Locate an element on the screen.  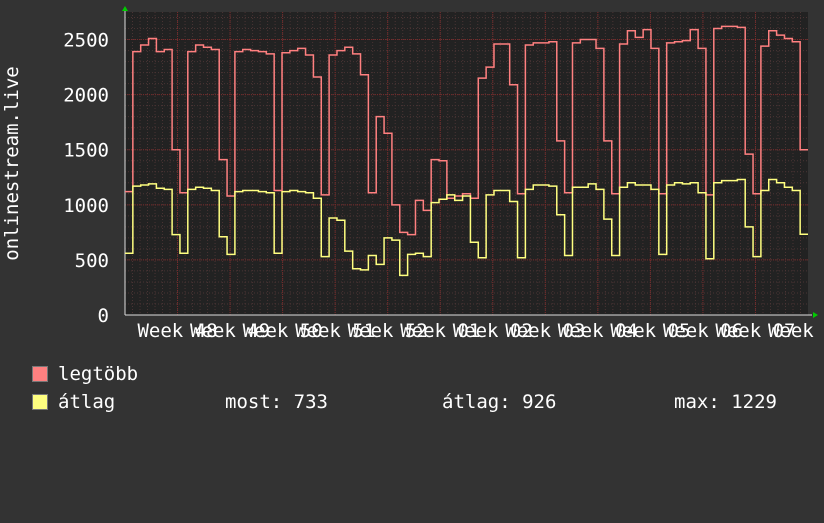
y-axis-arrow is located at coordinates (125, 8).